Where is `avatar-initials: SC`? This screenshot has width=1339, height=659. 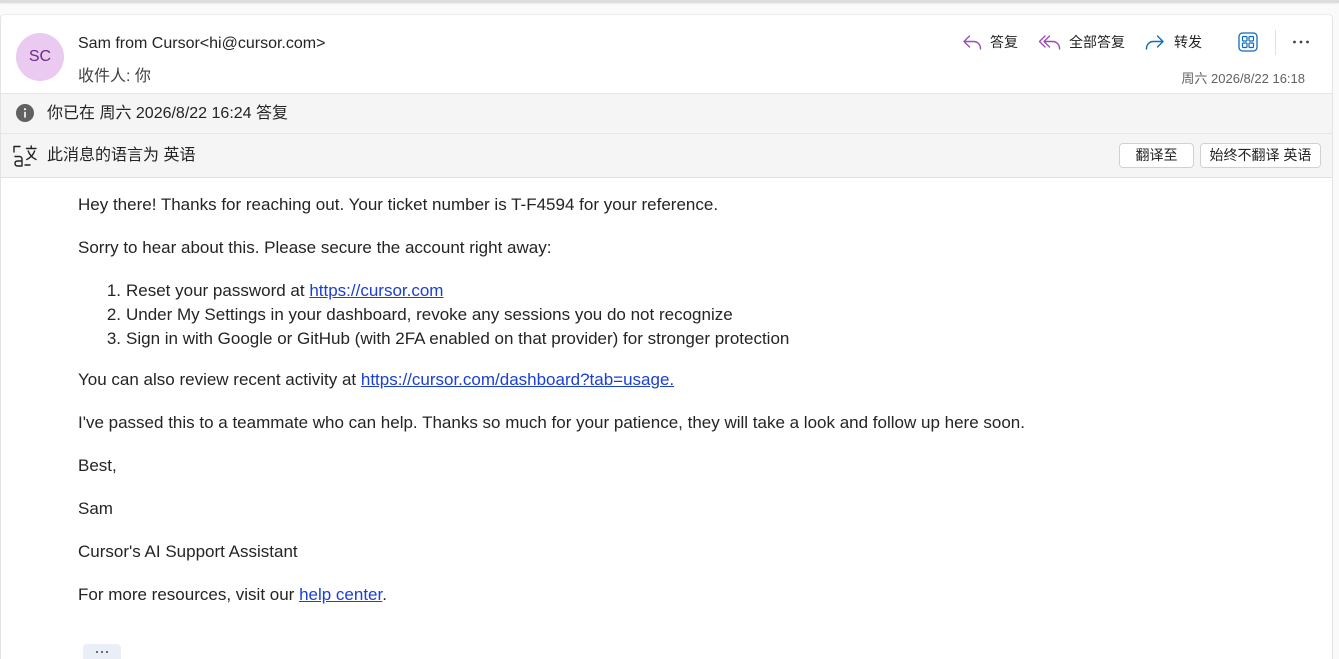 avatar-initials: SC is located at coordinates (40, 56).